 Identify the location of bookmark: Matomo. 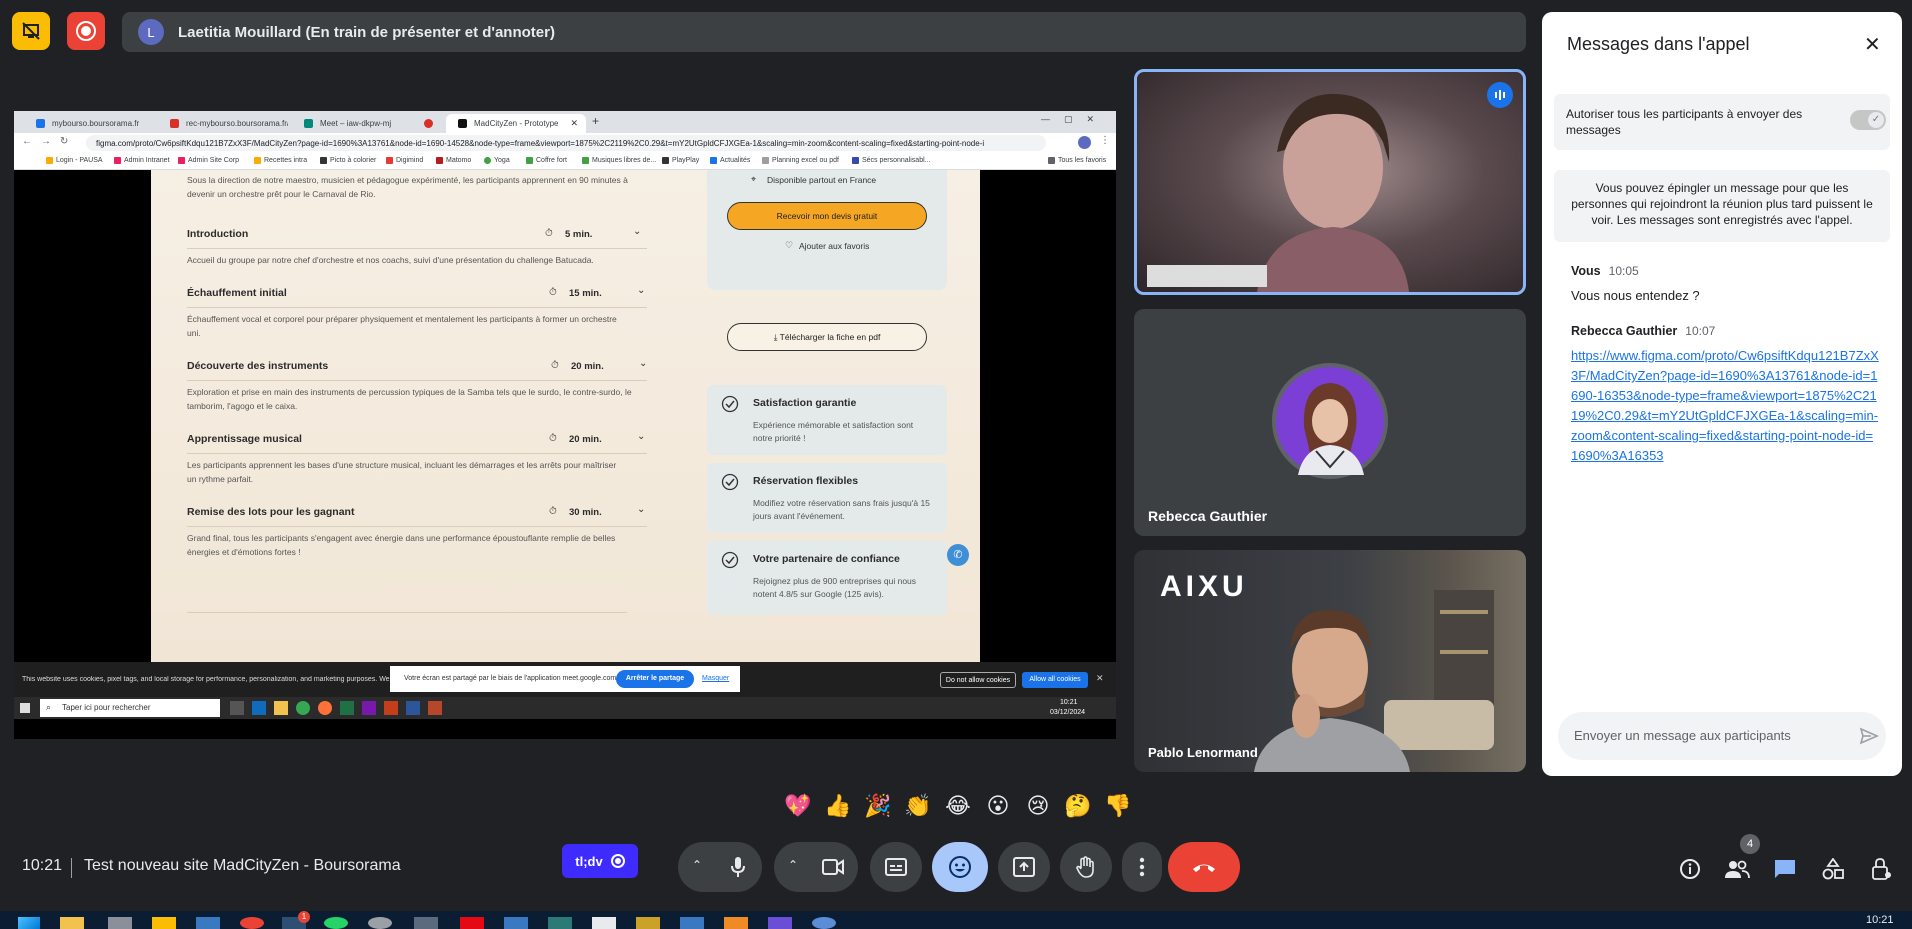
(453, 160).